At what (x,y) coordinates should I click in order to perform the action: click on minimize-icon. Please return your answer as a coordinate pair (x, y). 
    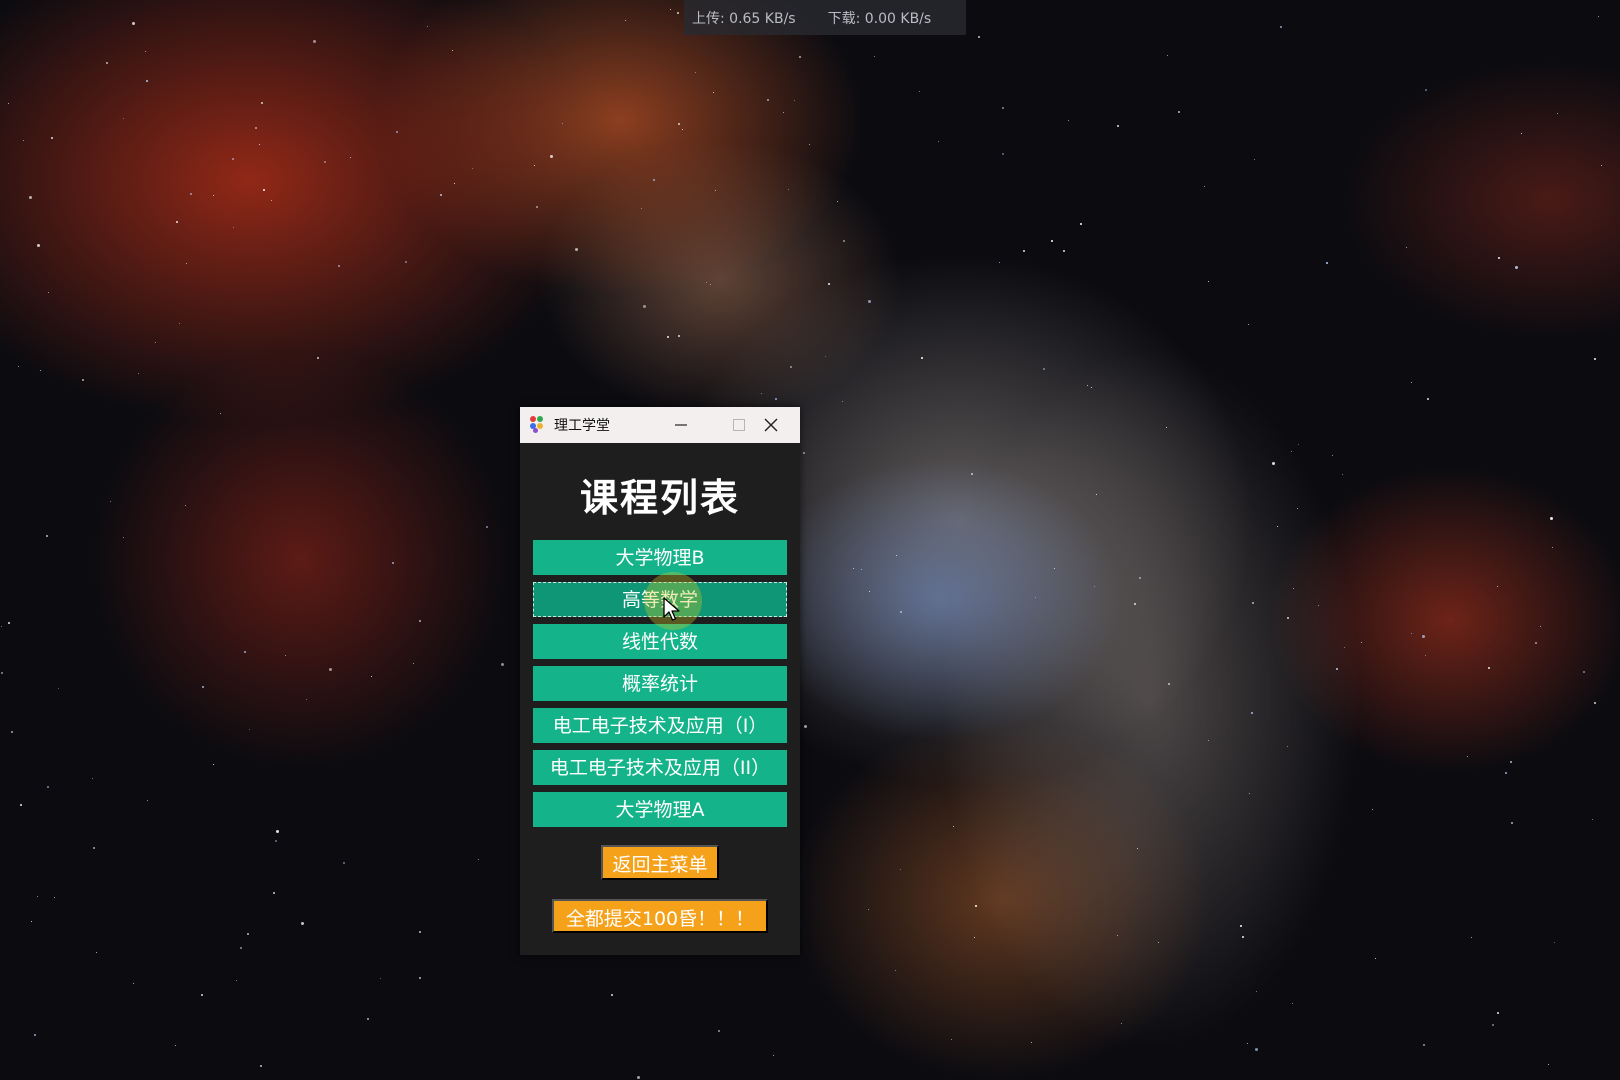
    Looking at the image, I should click on (681, 425).